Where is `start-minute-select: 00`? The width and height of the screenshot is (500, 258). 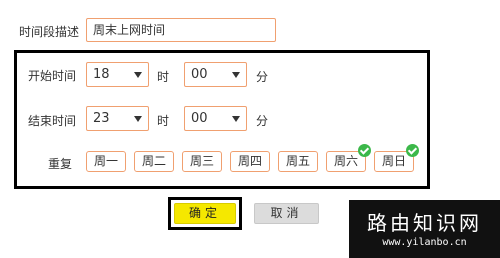 start-minute-select: 00 is located at coordinates (215, 74).